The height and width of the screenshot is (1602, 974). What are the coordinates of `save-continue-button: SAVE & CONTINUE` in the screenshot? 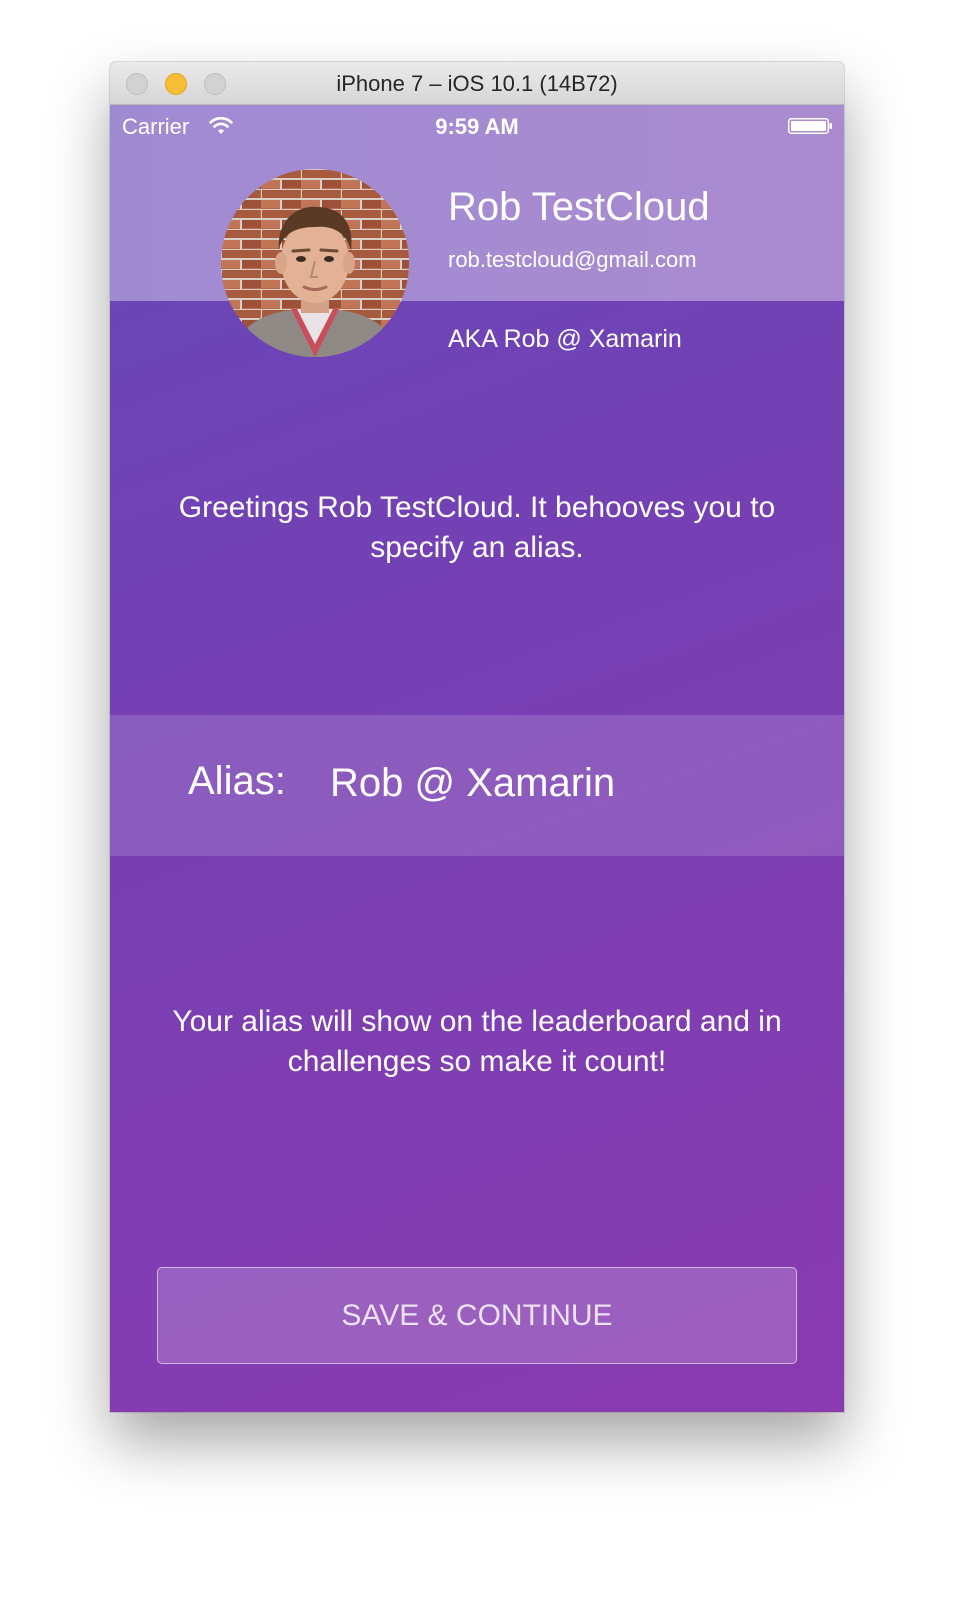 It's located at (477, 1315).